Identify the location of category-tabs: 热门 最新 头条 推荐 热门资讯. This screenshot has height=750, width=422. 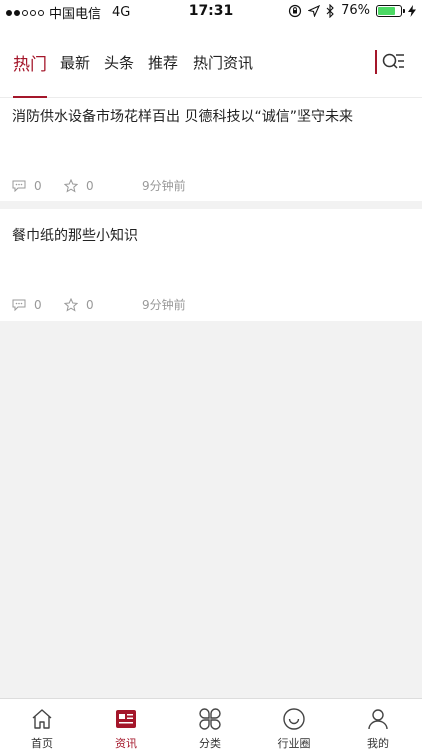
(211, 60).